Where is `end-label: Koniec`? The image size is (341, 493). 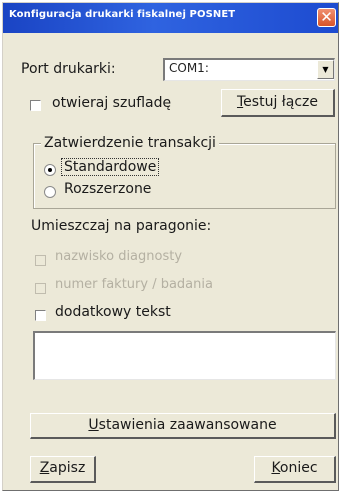 end-label: Koniec is located at coordinates (294, 468).